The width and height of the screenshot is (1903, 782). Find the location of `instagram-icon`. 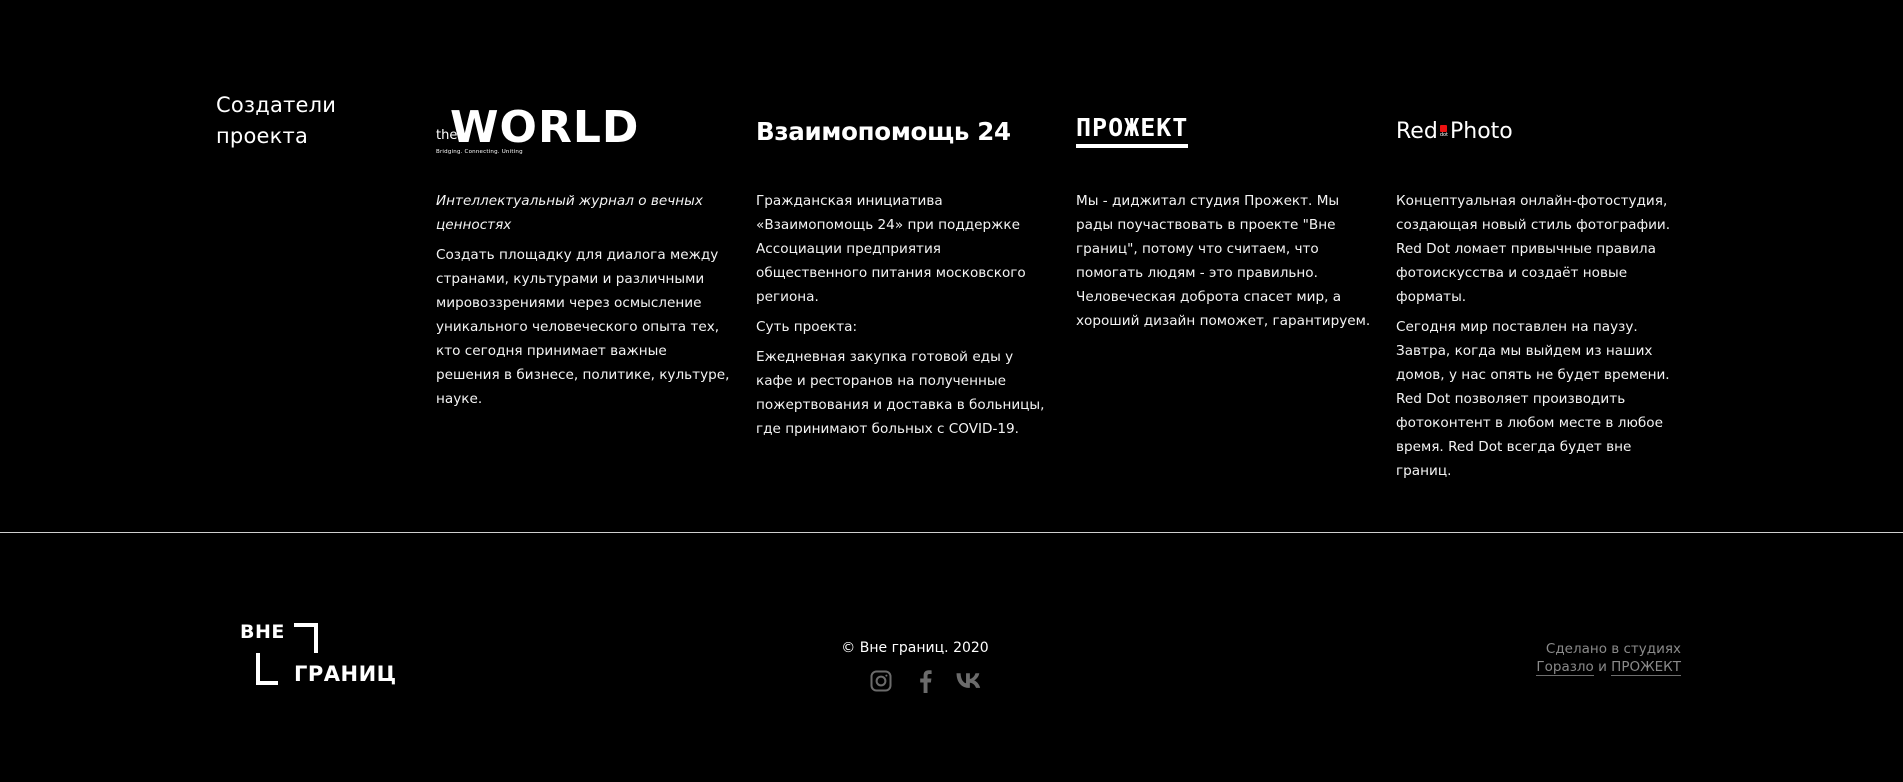

instagram-icon is located at coordinates (881, 681).